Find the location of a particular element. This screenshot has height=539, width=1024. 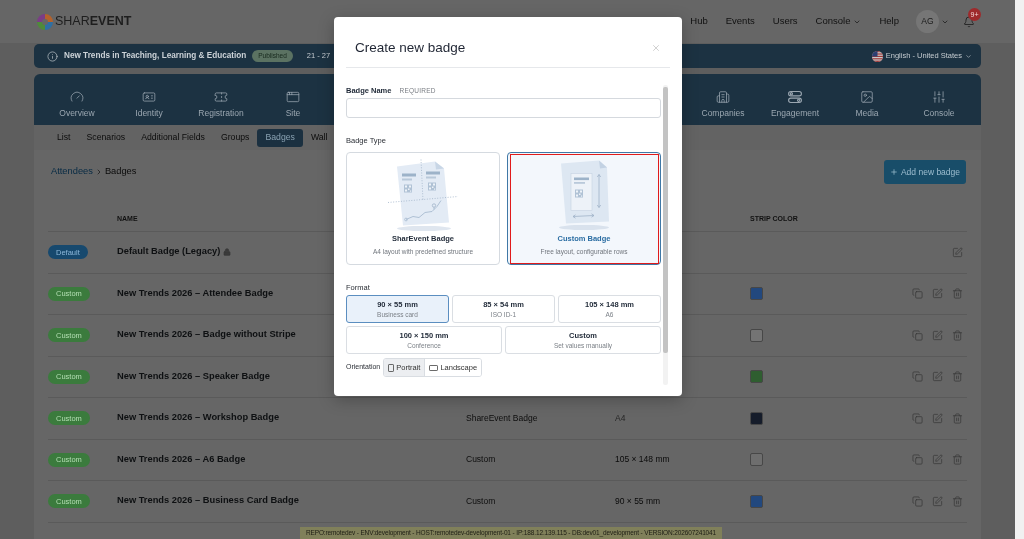

building-icon is located at coordinates (723, 97).